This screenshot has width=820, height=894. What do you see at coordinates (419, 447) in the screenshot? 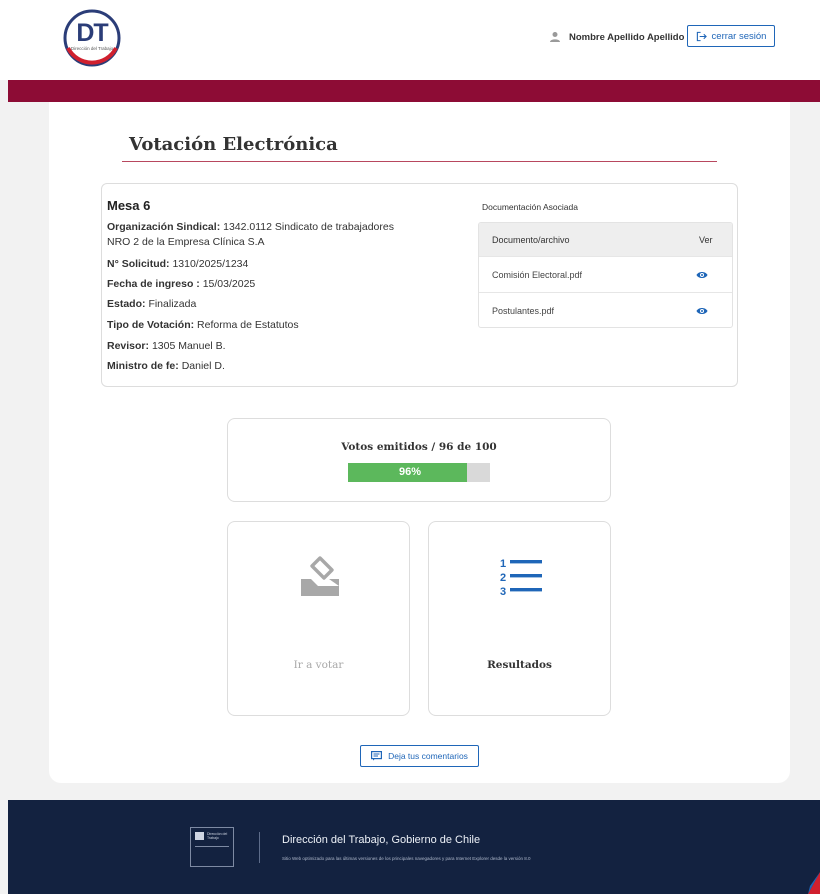
I see `votes-title: Votos emitidos / 96 de 100` at bounding box center [419, 447].